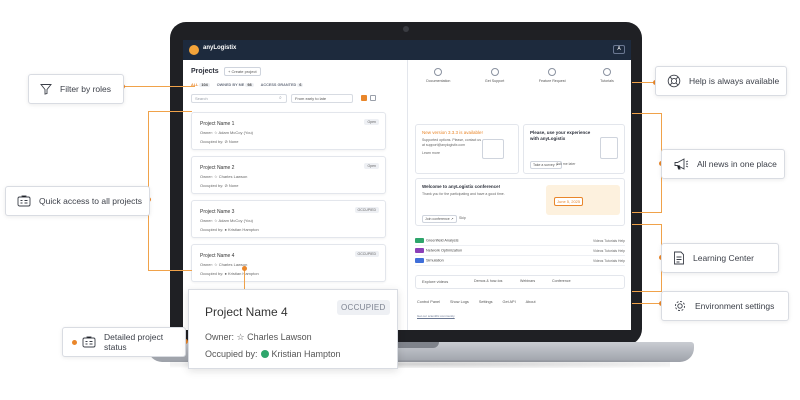 This screenshot has height=400, width=800. I want to click on join-conference-button: Join conference ↗, so click(439, 219).